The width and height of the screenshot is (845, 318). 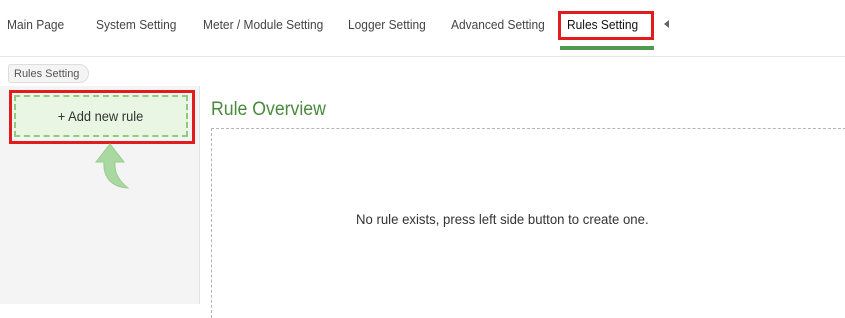 I want to click on active-tab-highlight, so click(x=606, y=25).